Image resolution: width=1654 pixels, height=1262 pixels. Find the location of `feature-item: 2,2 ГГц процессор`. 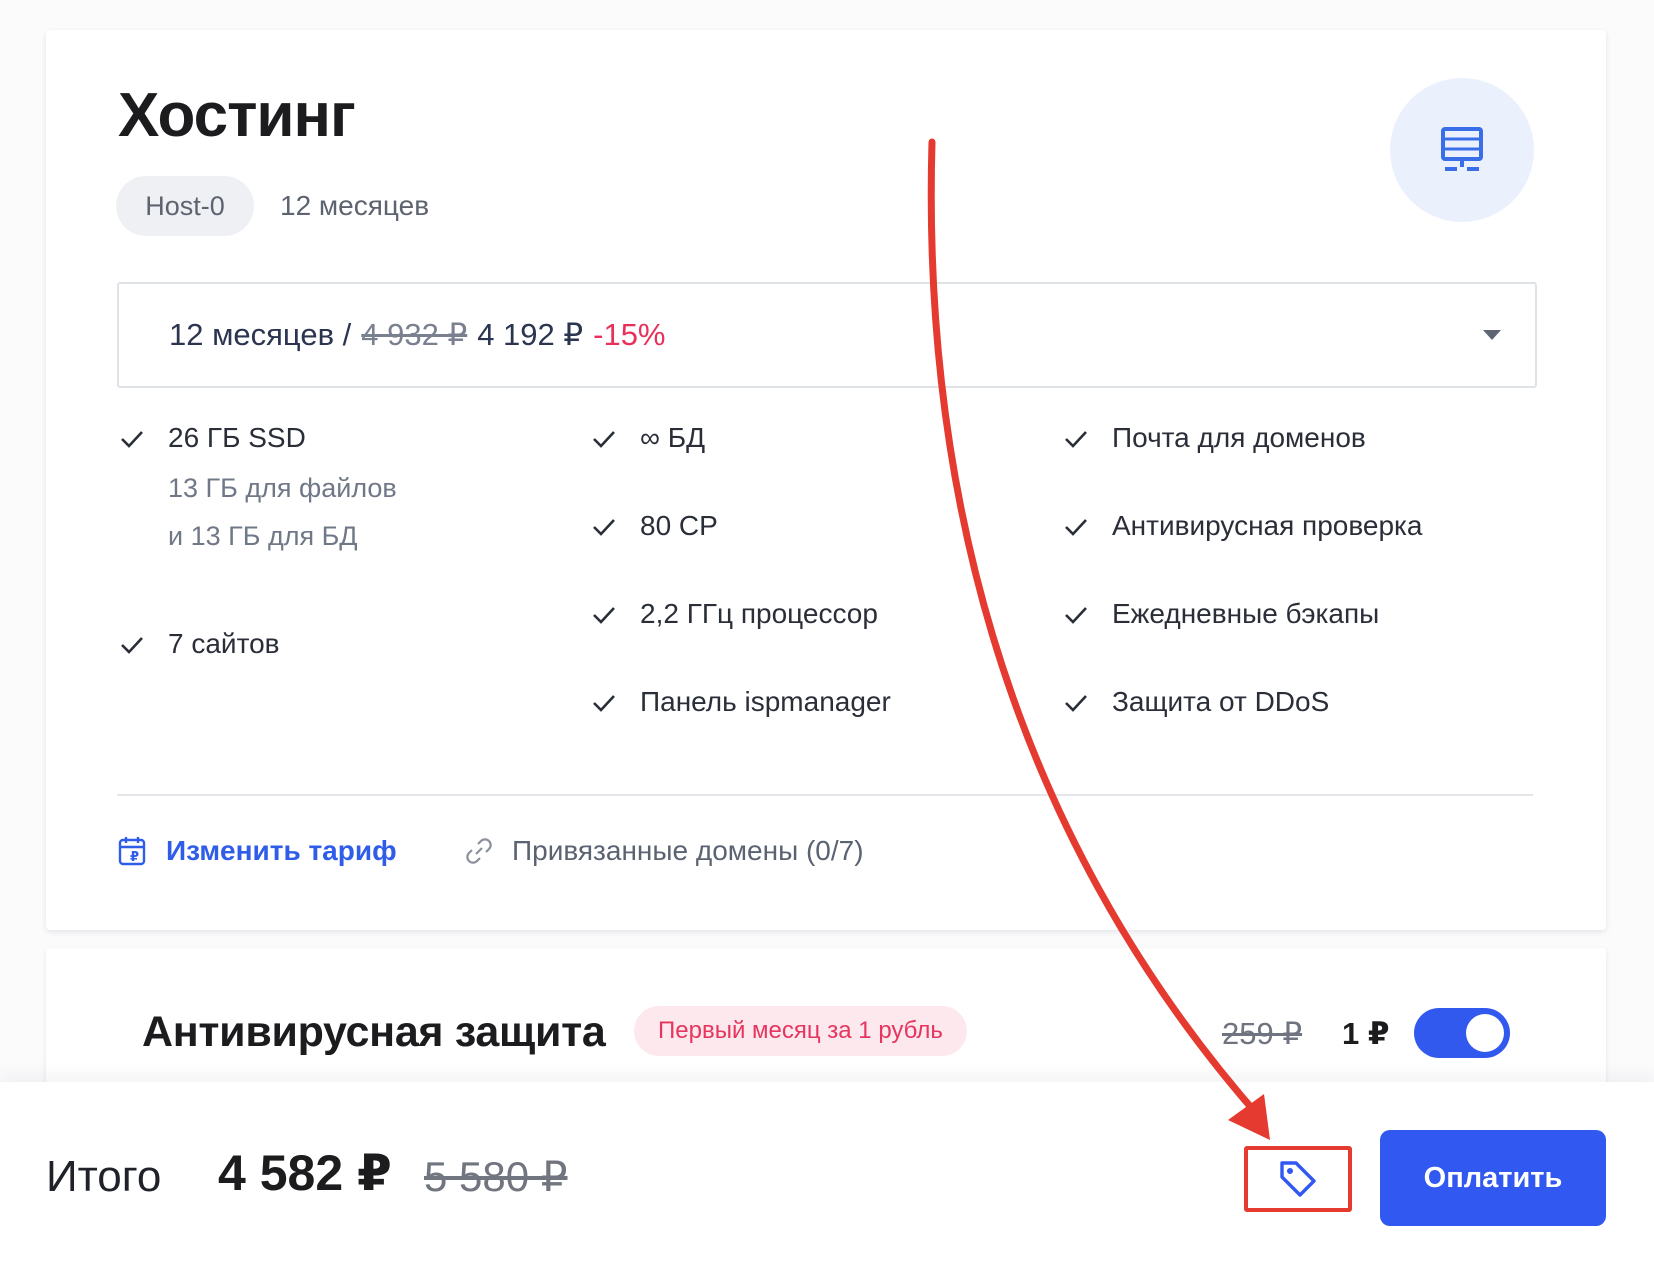

feature-item: 2,2 ГГц процессор is located at coordinates (734, 614).